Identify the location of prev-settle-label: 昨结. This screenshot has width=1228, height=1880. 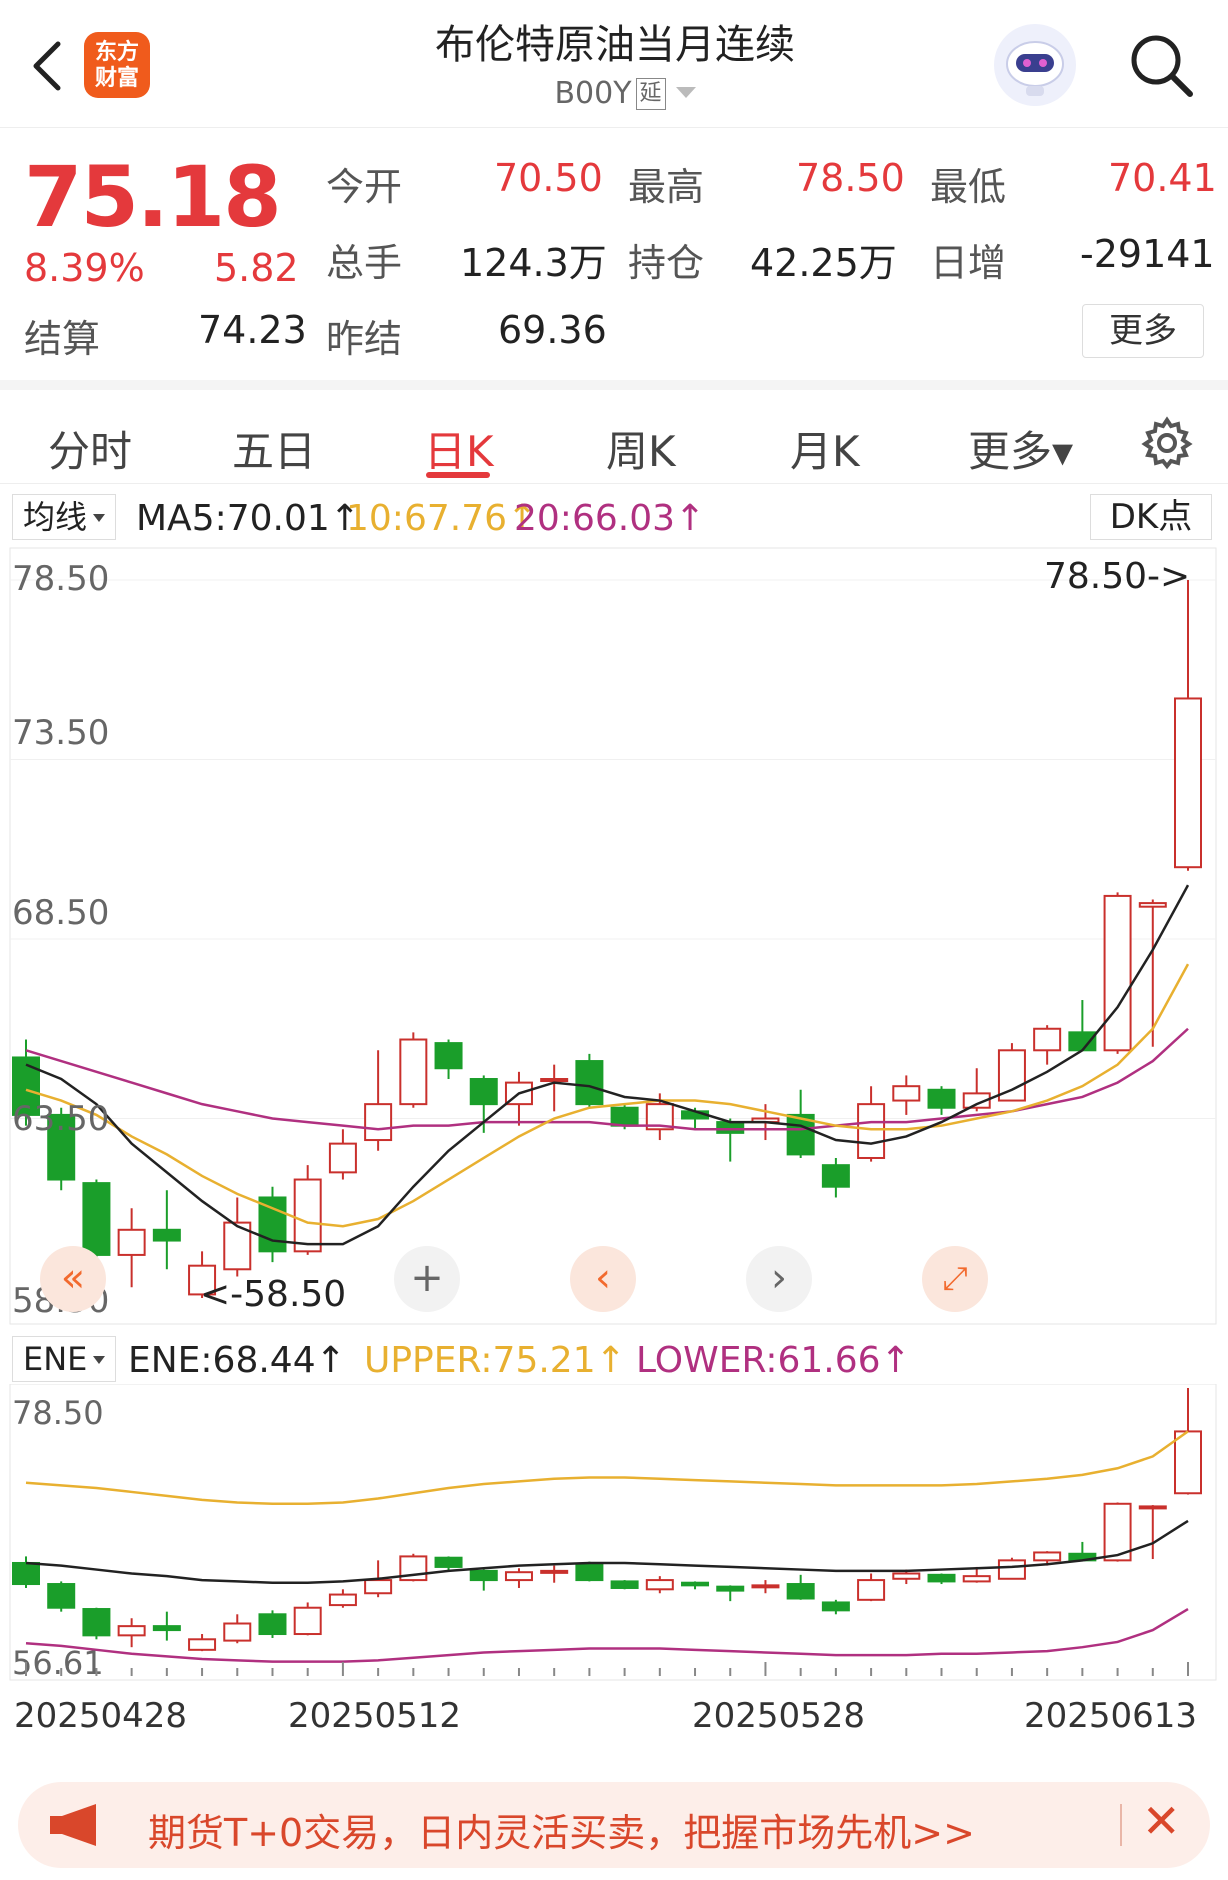
(364, 339).